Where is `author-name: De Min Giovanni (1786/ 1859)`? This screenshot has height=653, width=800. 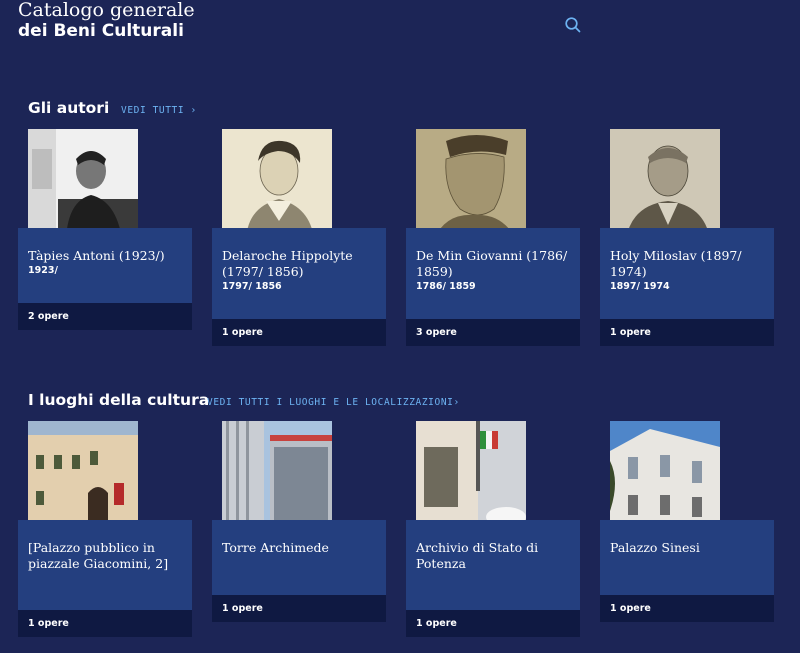 author-name: De Min Giovanni (1786/ 1859) is located at coordinates (492, 263).